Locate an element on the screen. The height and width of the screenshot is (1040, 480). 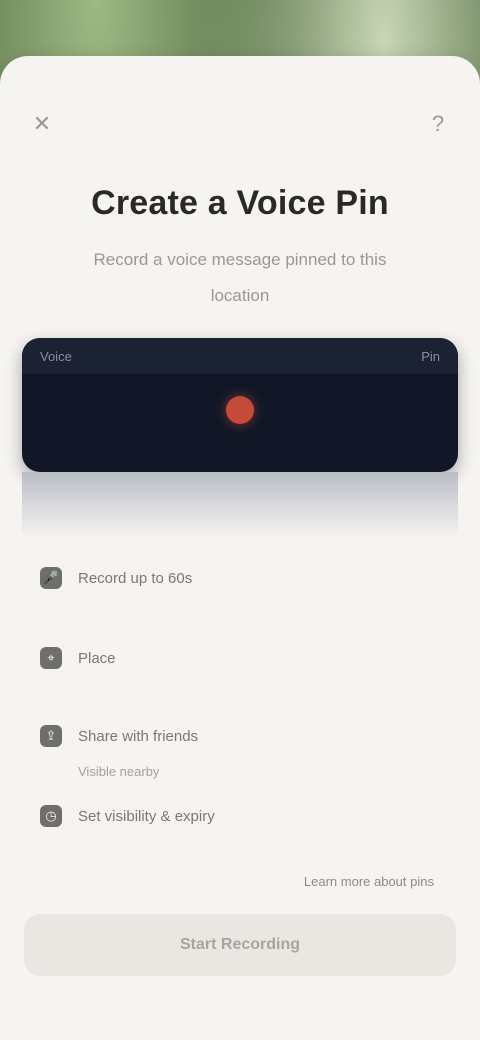
hero-bar-right: Pin is located at coordinates (430, 356).